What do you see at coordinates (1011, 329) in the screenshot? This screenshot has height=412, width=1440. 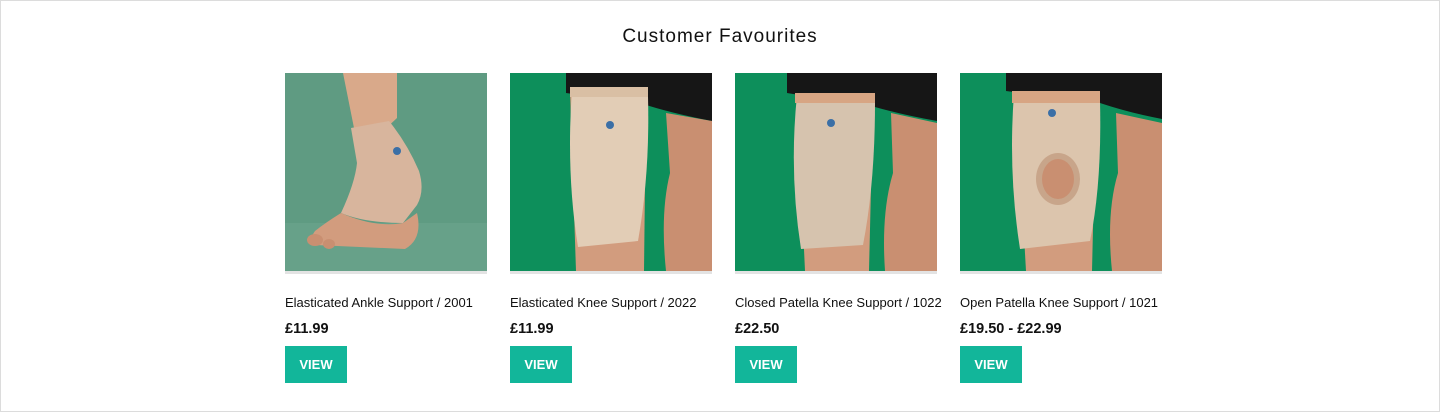 I see `product-price: £19.50 - £22.99` at bounding box center [1011, 329].